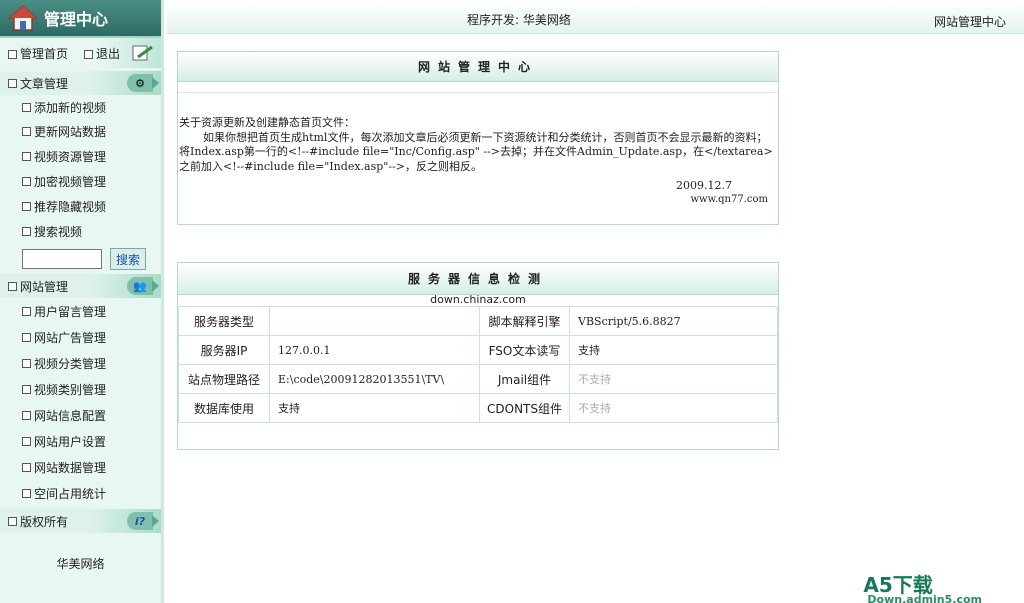 The image size is (1024, 603). Describe the element at coordinates (224, 321) in the screenshot. I see `label-cell: 服务器类型` at that location.